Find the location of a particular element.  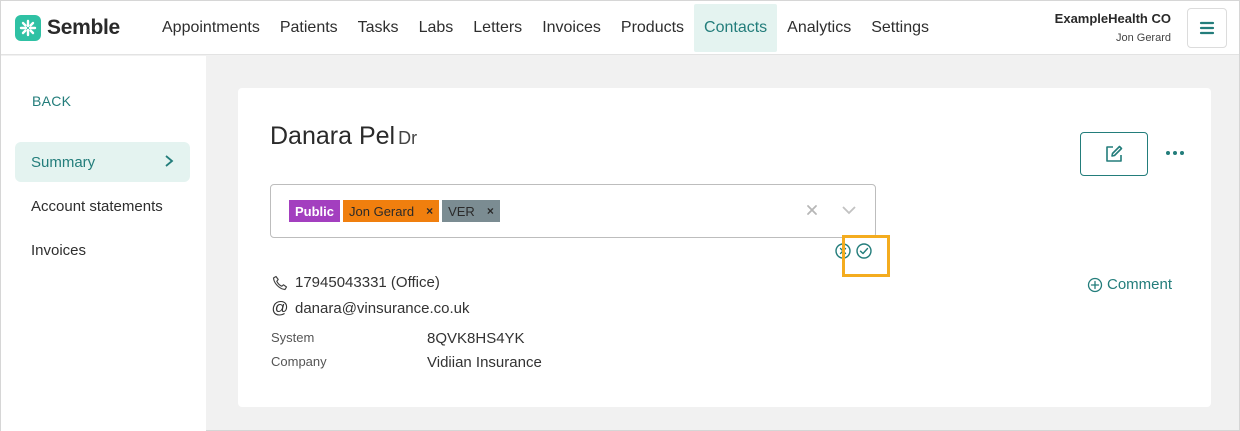

more-options-button is located at coordinates (1175, 153).